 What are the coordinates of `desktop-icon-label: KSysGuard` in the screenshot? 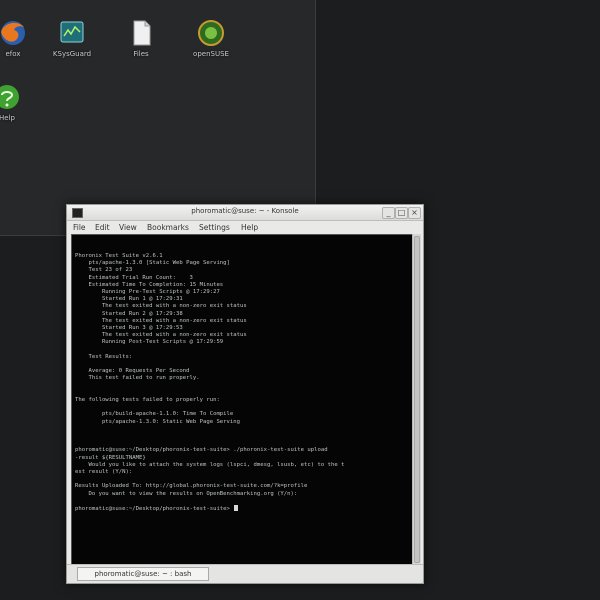 It's located at (72, 54).